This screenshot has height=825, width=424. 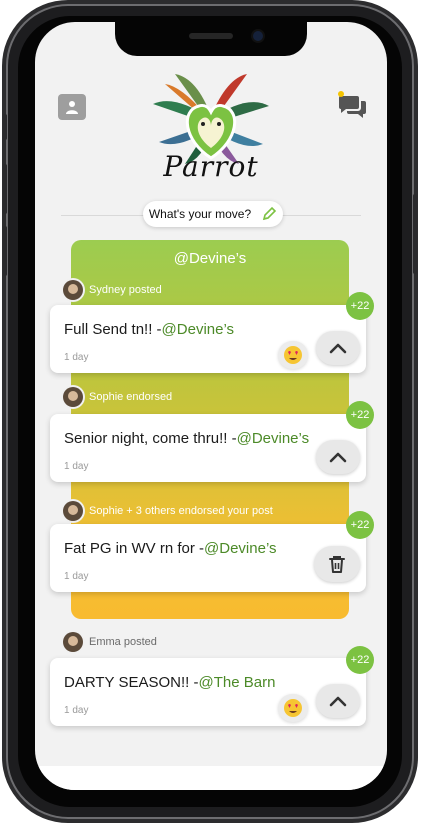 I want to click on power-button, so click(x=415, y=234).